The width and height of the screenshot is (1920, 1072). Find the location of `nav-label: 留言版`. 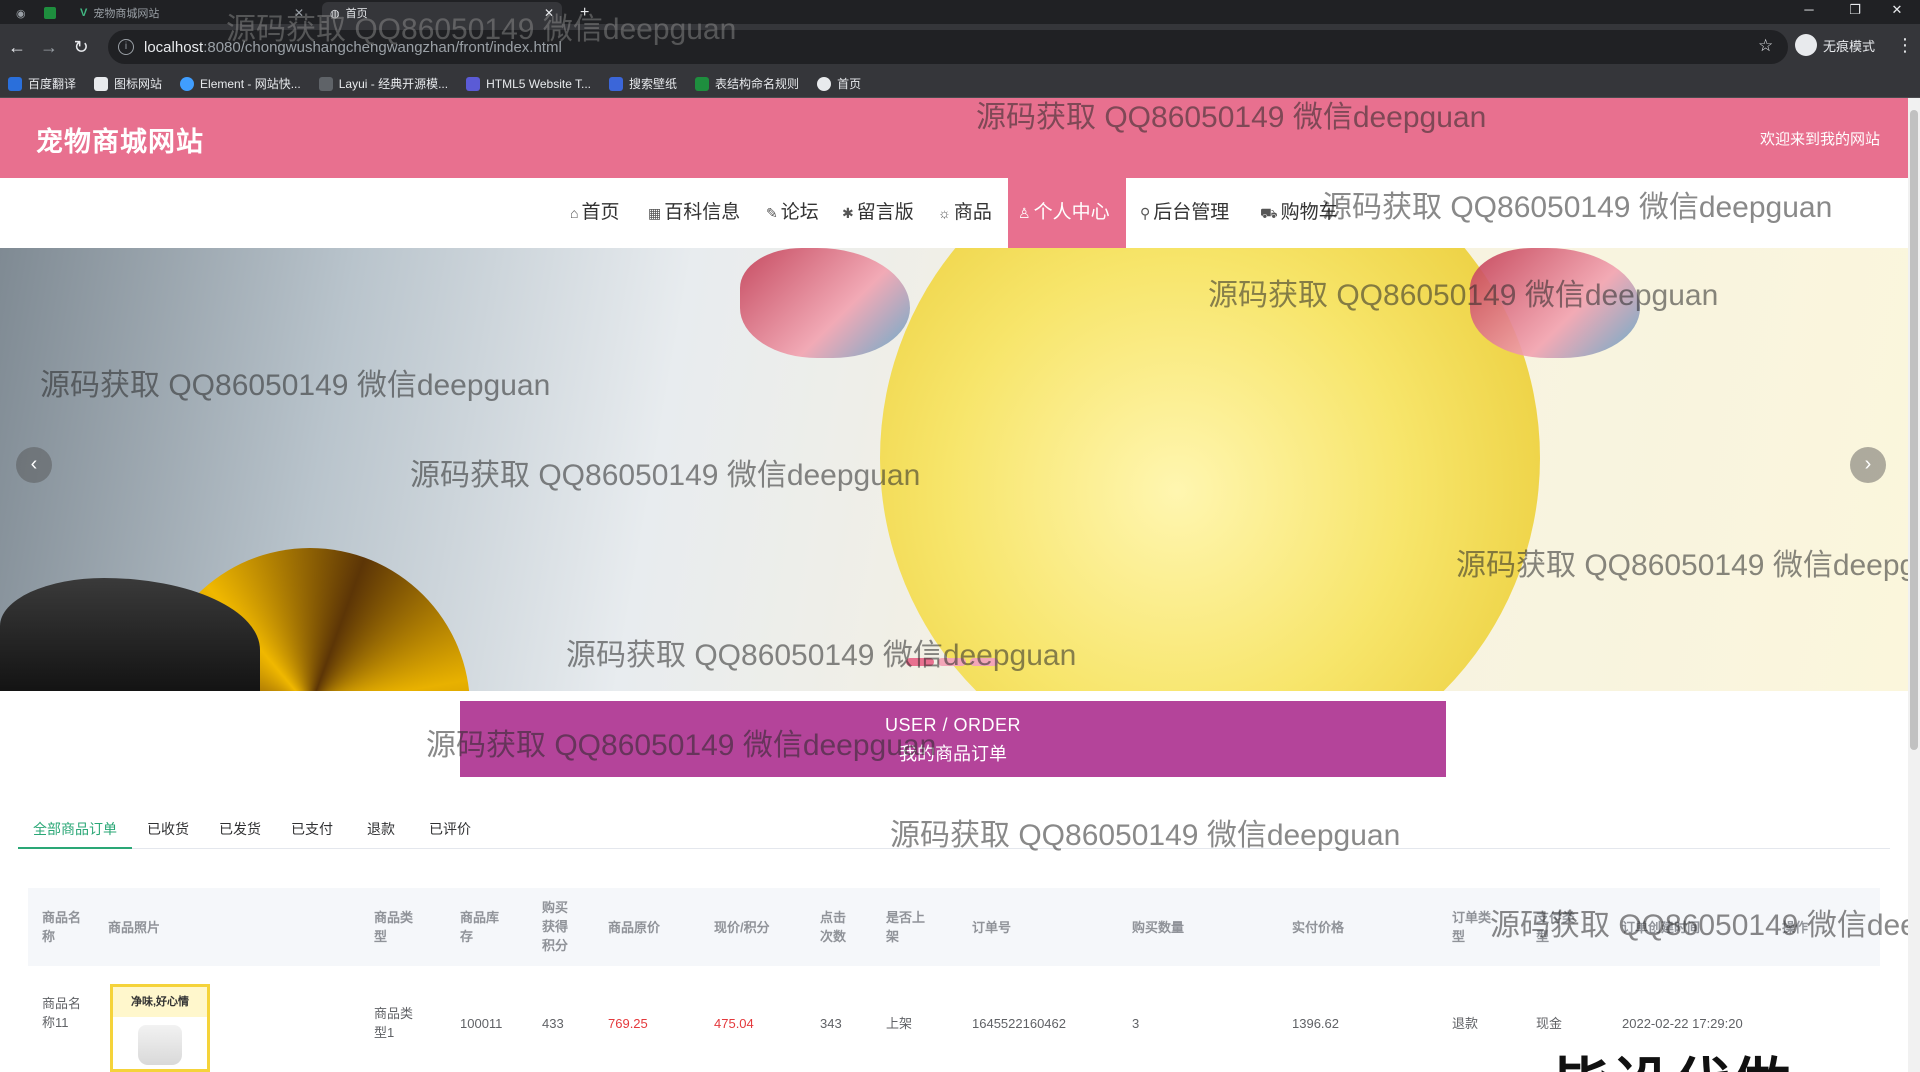

nav-label: 留言版 is located at coordinates (885, 212).